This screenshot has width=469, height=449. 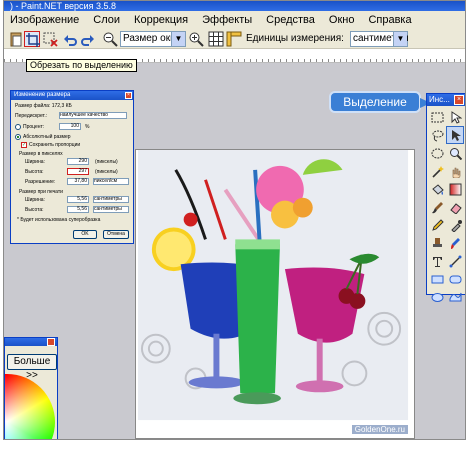 I want to click on ellipse-select-icon, so click(x=437, y=153).